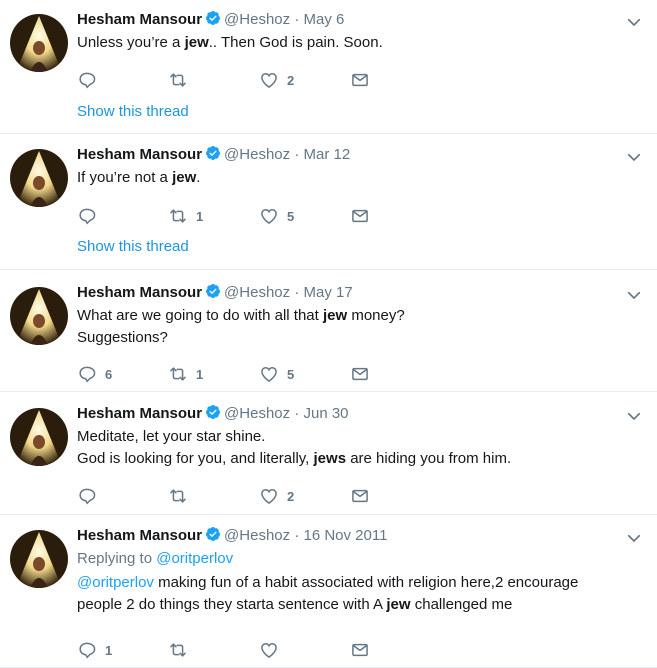 The height and width of the screenshot is (668, 657). I want to click on tweet-actions: 6 1 5, so click(259, 374).